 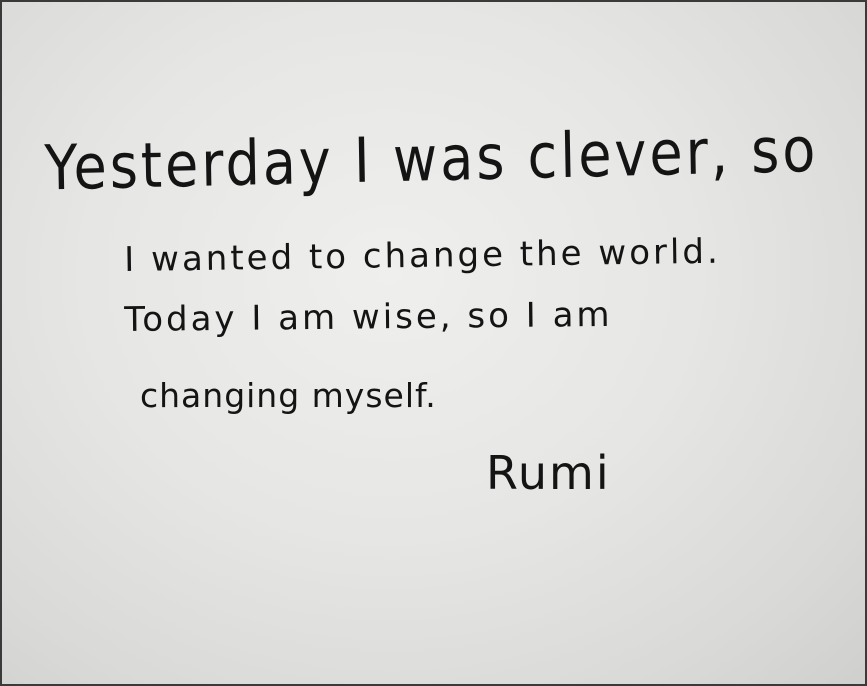 I want to click on signature: Rumi, so click(x=548, y=473).